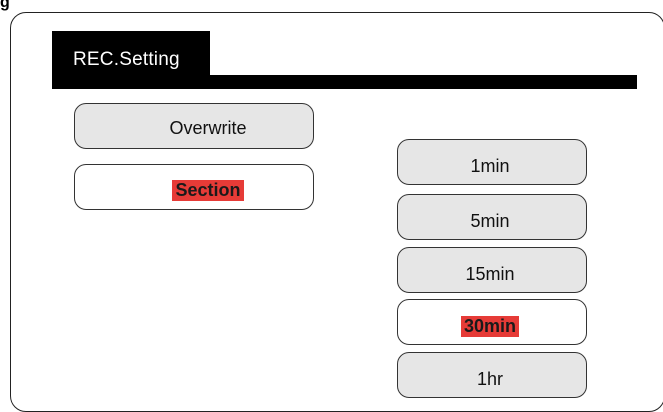 The height and width of the screenshot is (412, 663). I want to click on section-mode-button: Section, so click(194, 187).